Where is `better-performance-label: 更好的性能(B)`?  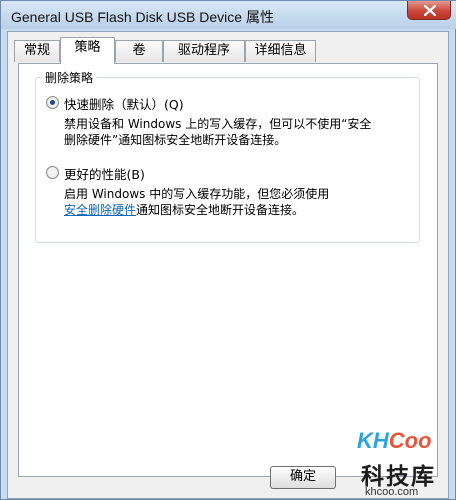 better-performance-label: 更好的性能(B) is located at coordinates (104, 173).